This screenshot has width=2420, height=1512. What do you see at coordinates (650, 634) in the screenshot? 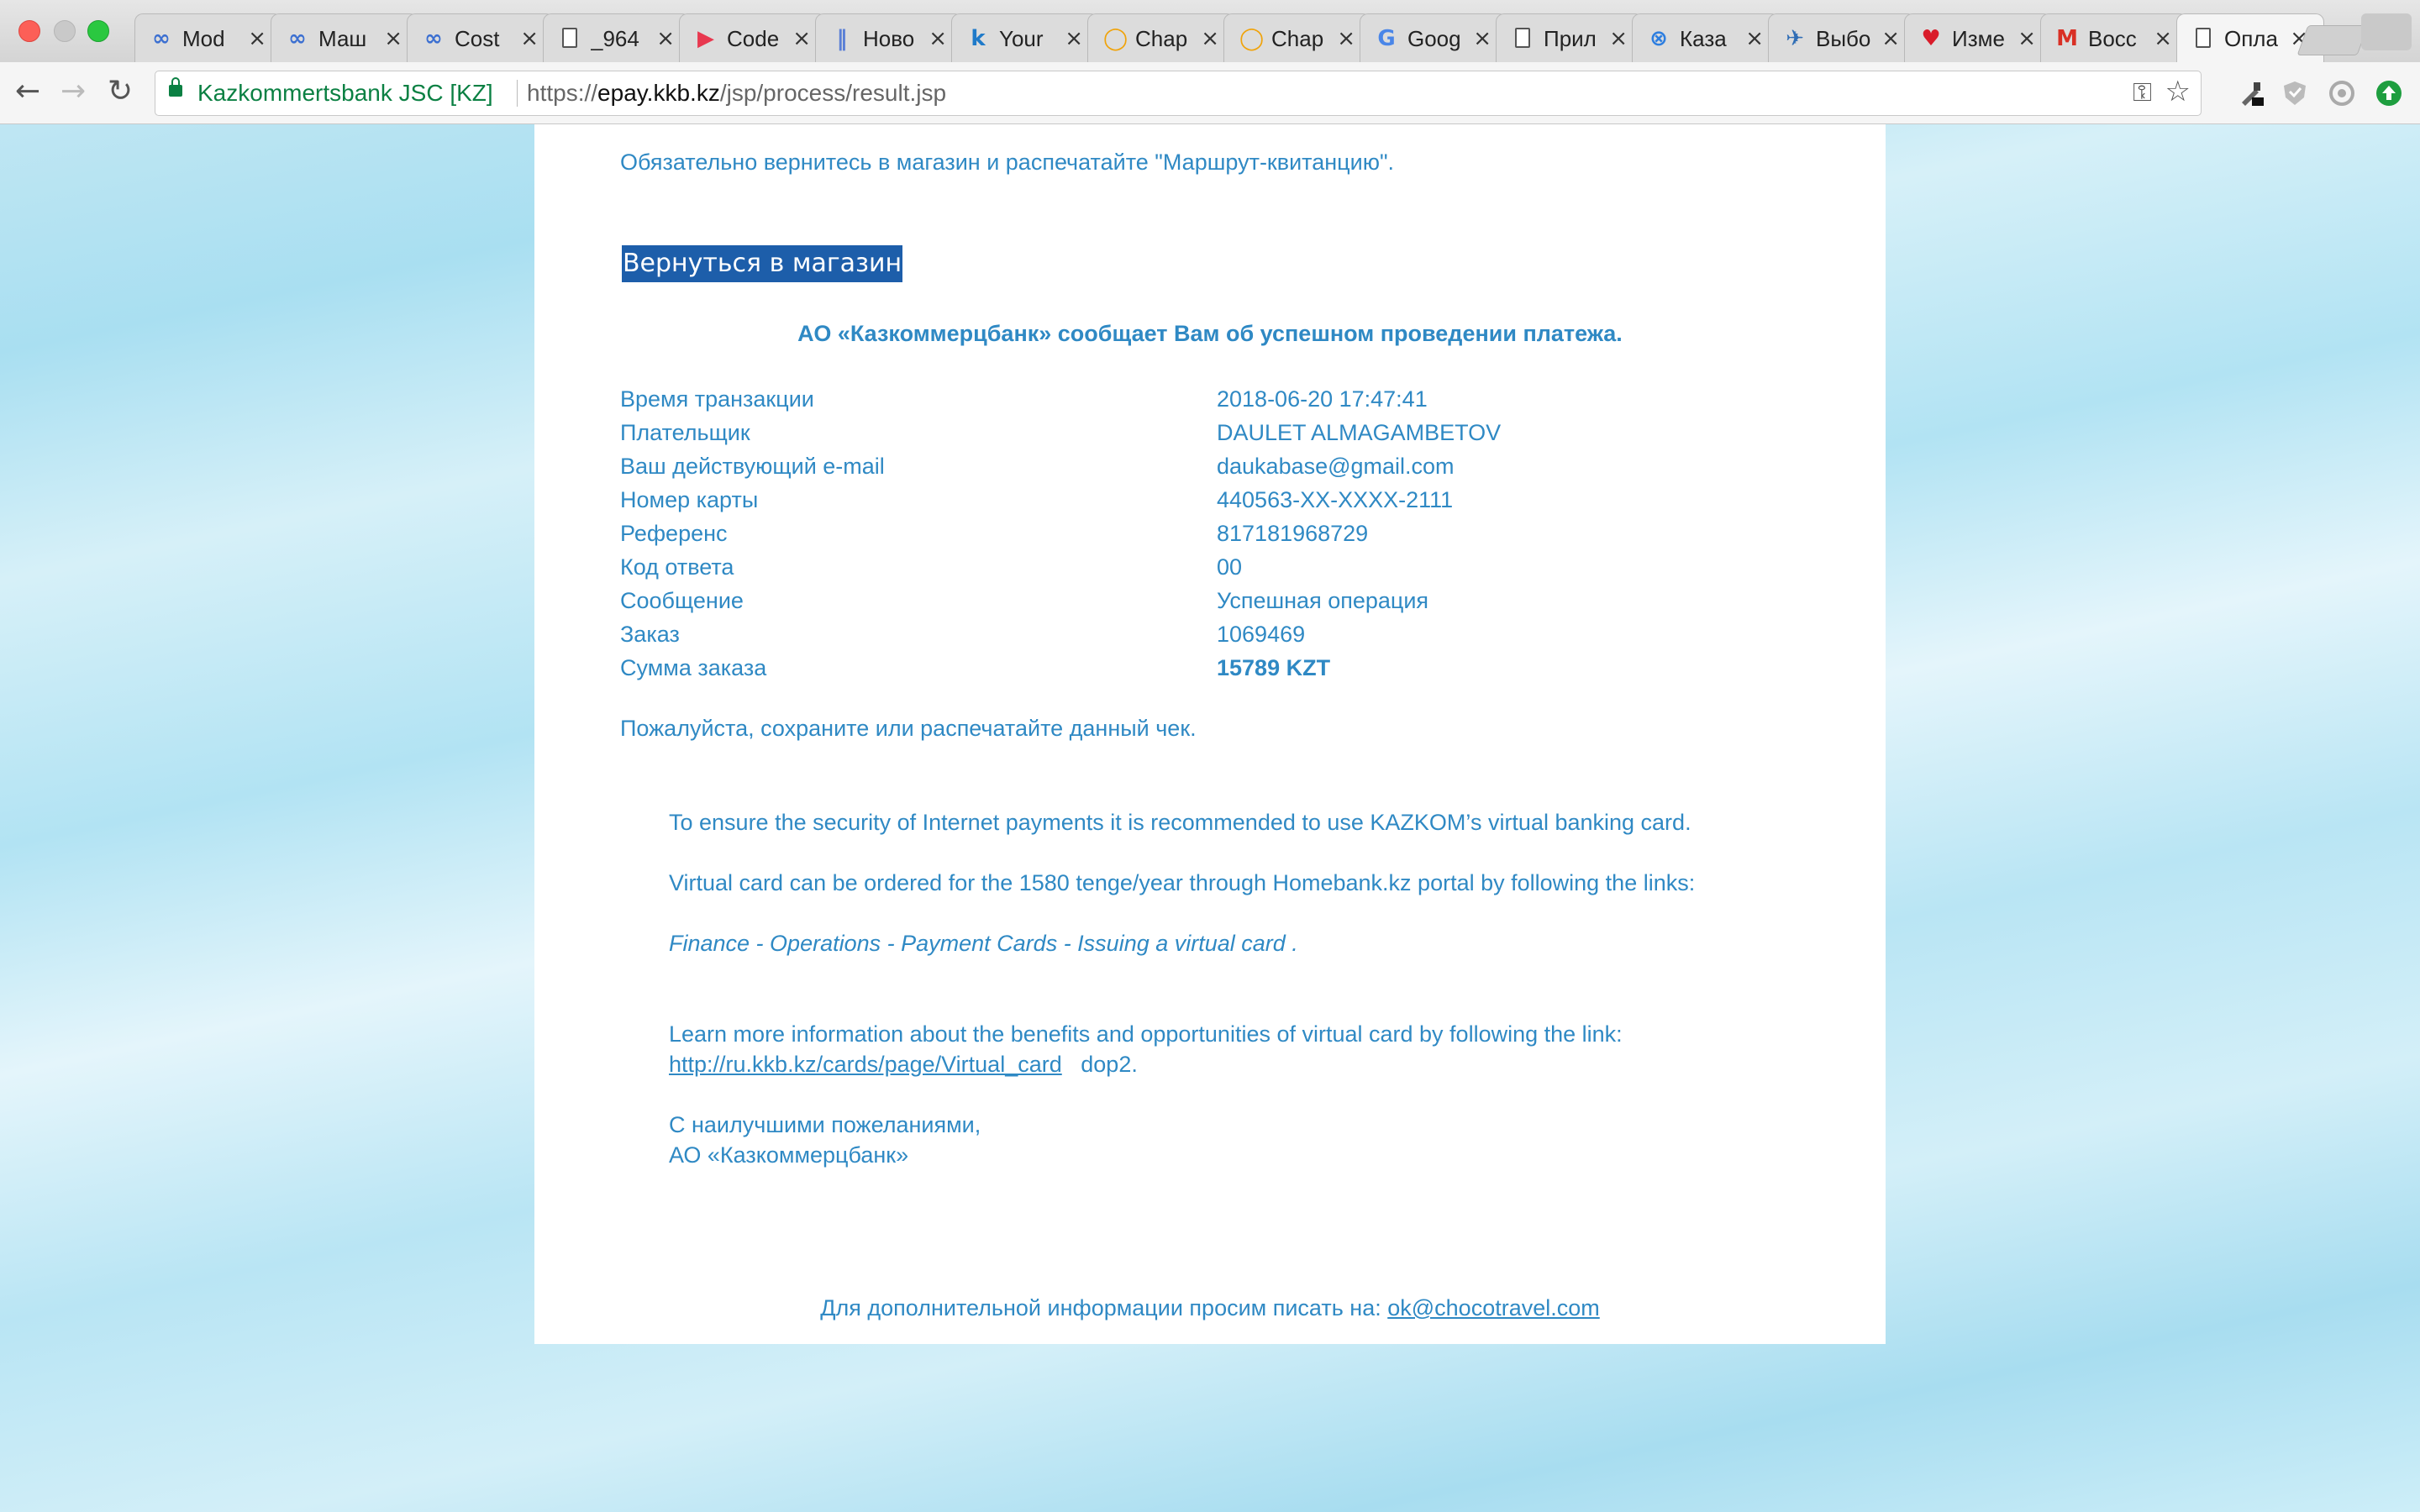
I see `detail-label: Заказ` at bounding box center [650, 634].